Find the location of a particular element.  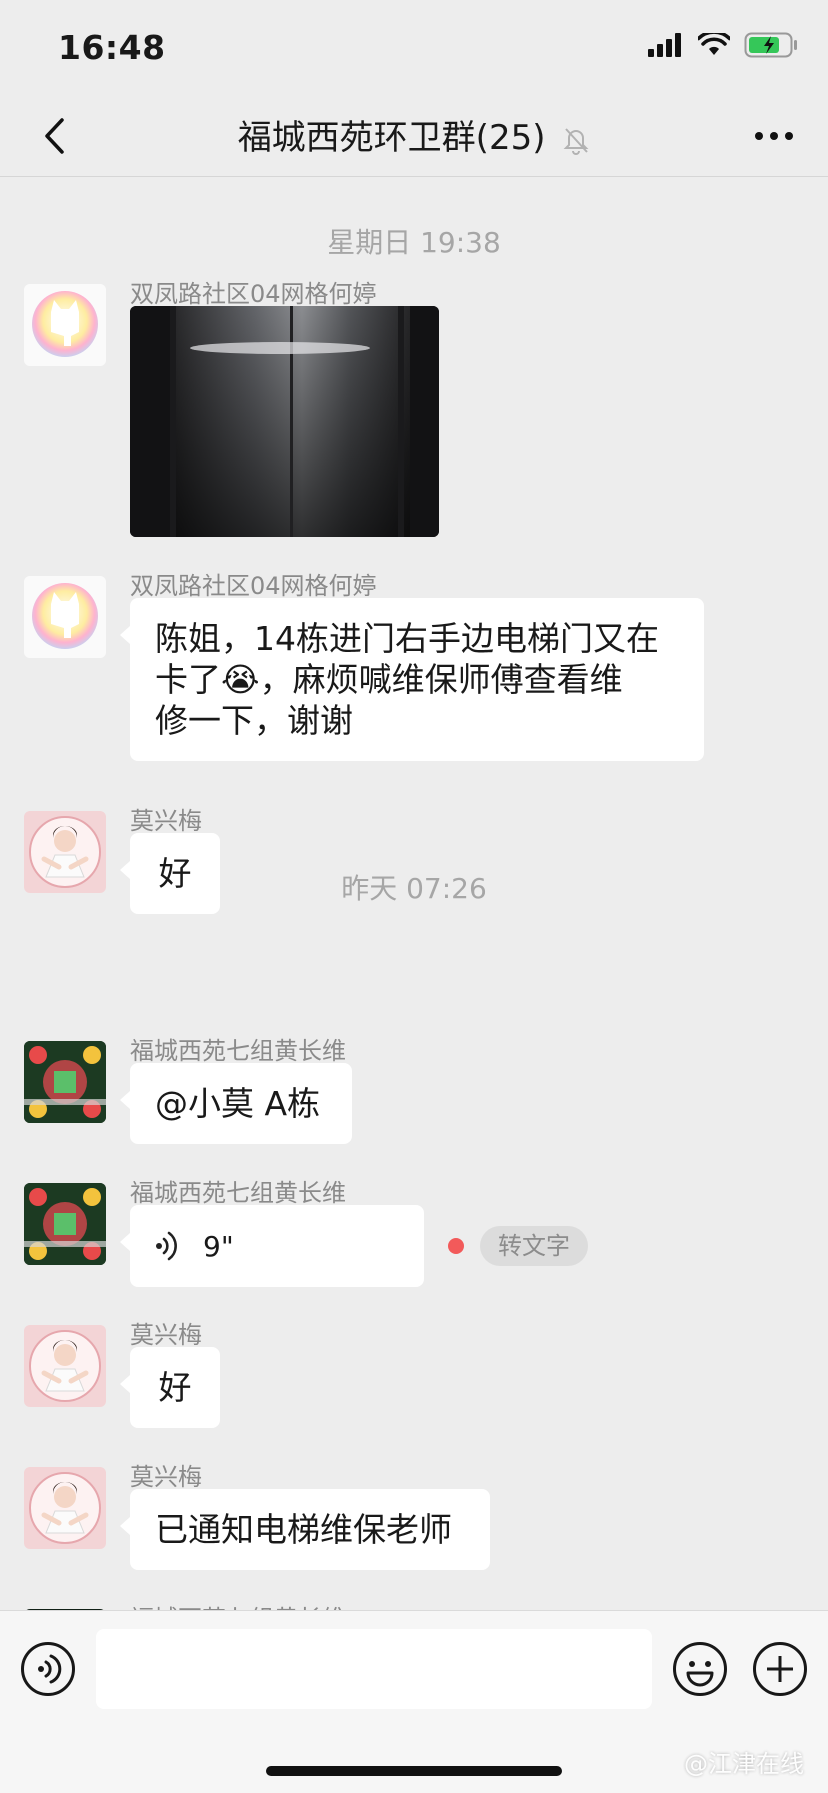

more-options-button is located at coordinates (774, 136).